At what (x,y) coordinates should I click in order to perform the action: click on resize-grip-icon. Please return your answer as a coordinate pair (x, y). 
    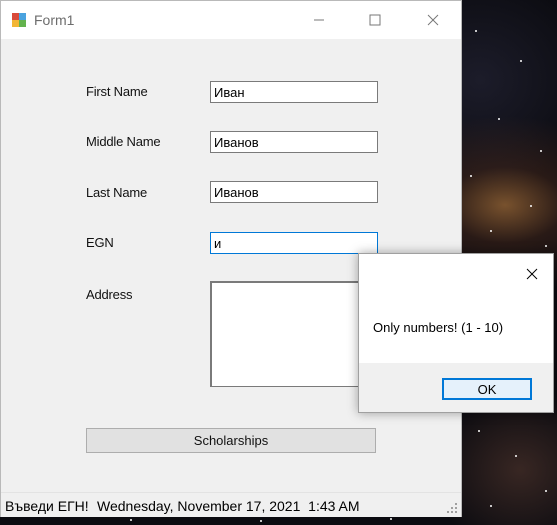
    Looking at the image, I should click on (452, 508).